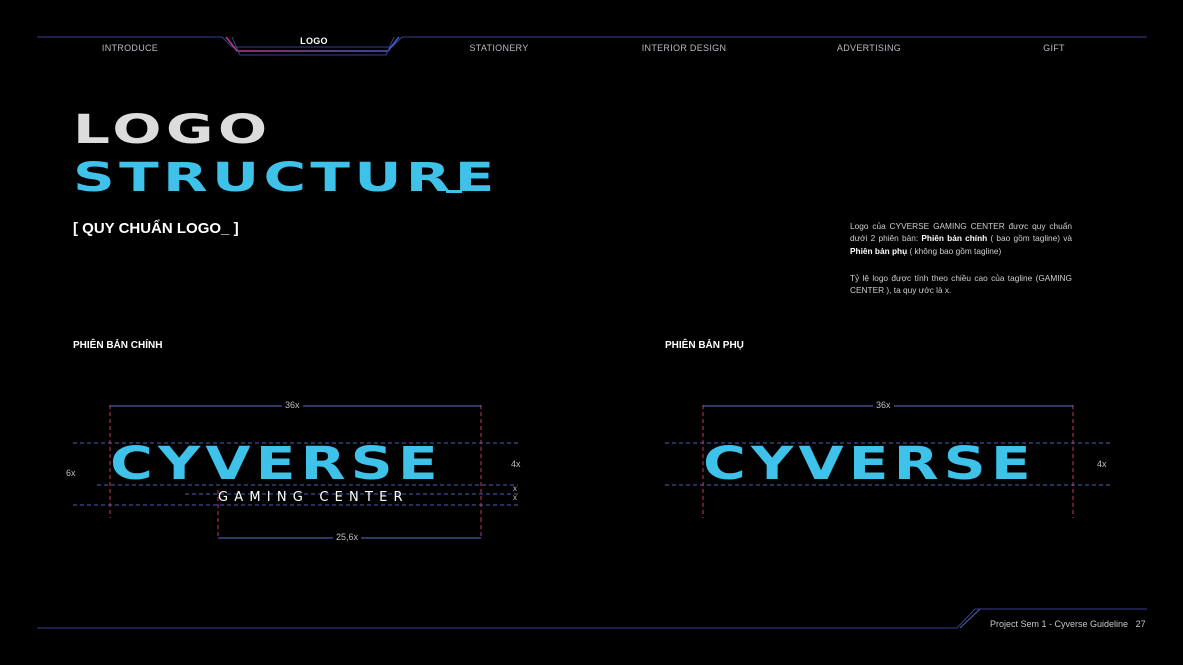 The height and width of the screenshot is (665, 1183). I want to click on secondary-wordmark: CYVERSE, so click(869, 463).